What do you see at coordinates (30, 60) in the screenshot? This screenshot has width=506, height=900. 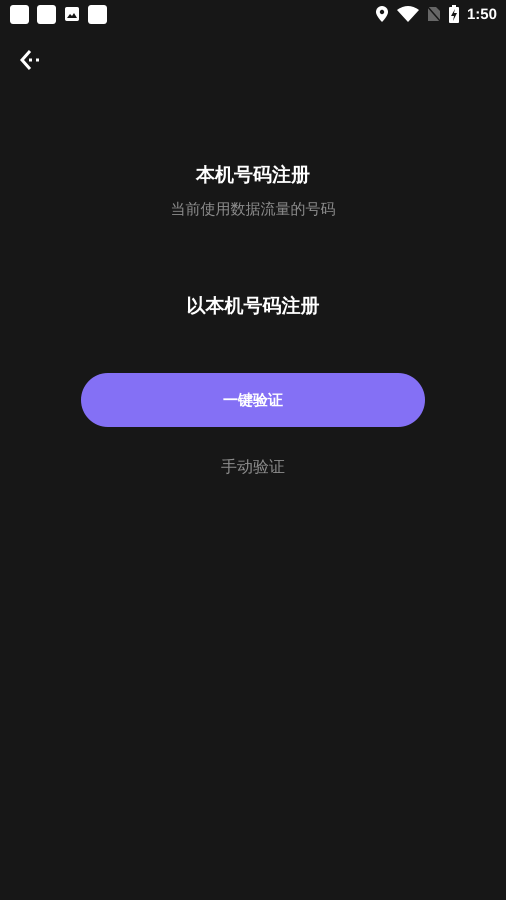 I see `back-icon` at bounding box center [30, 60].